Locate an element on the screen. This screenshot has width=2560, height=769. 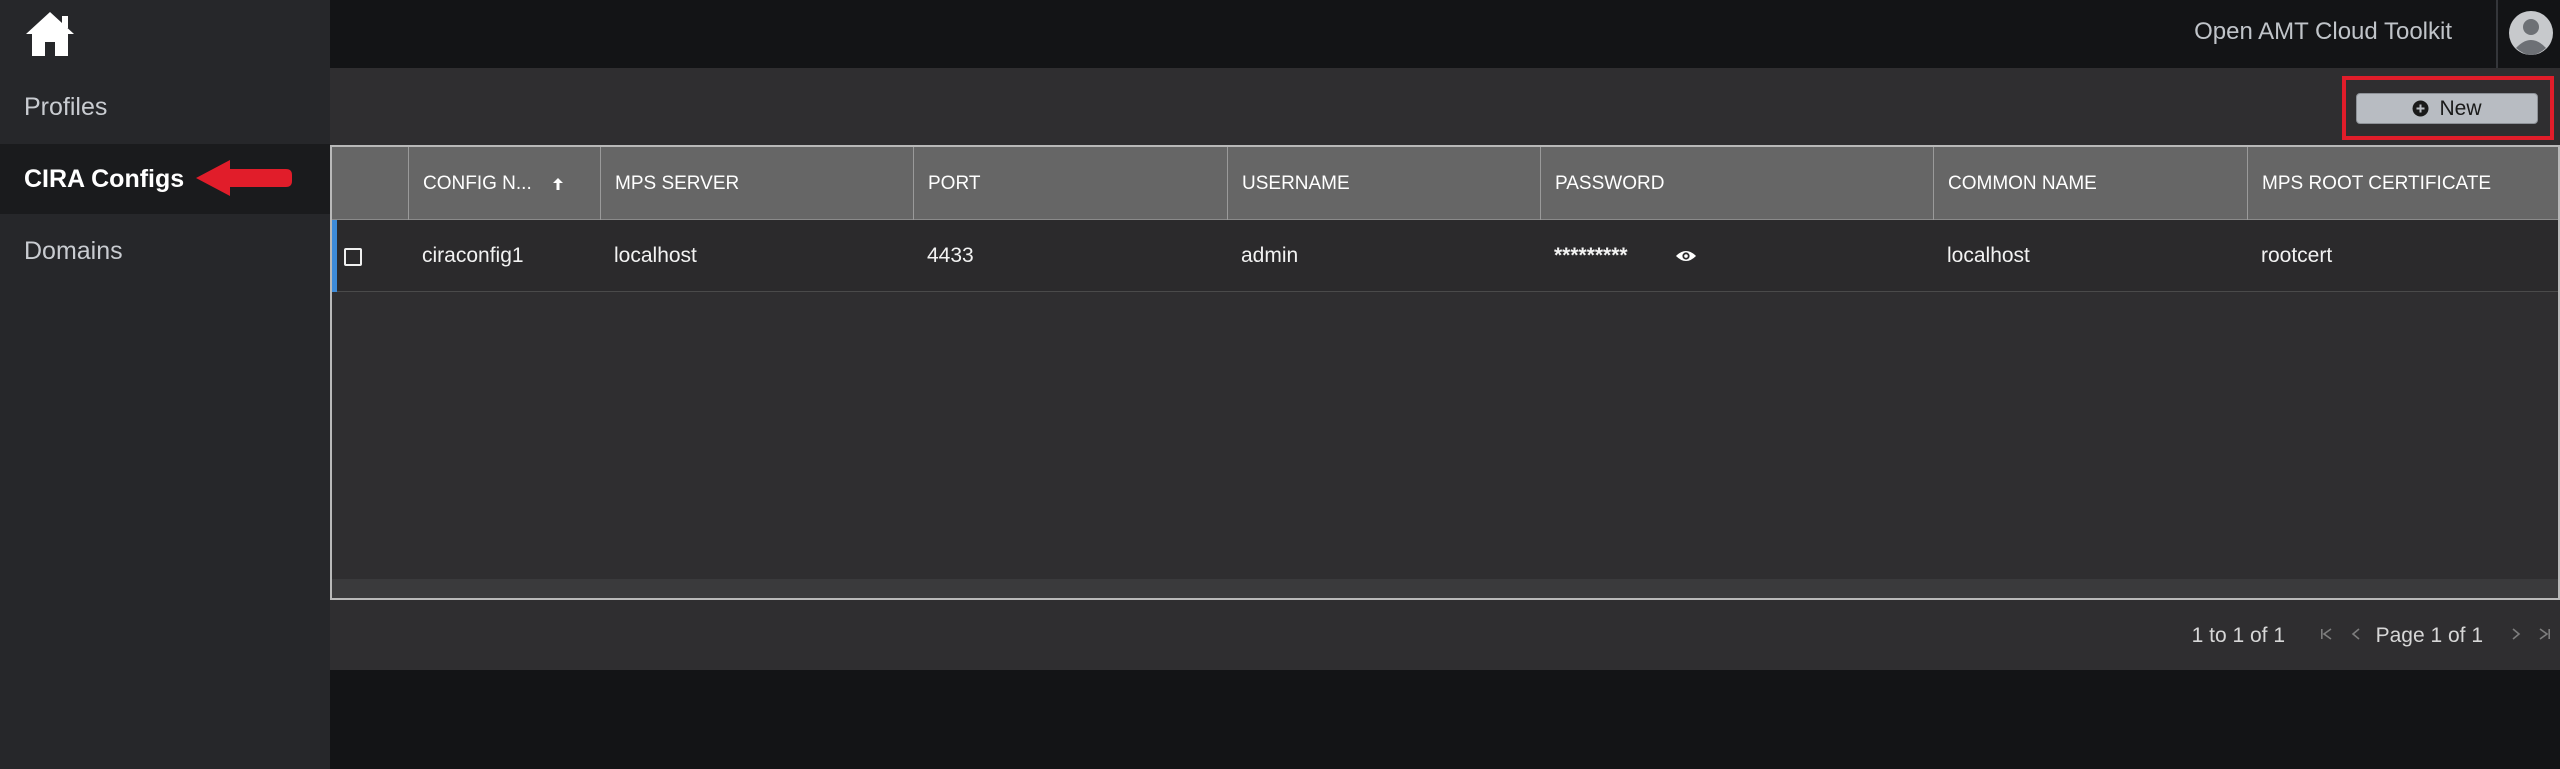
column-header-label: COMMON NAME is located at coordinates (2022, 183).